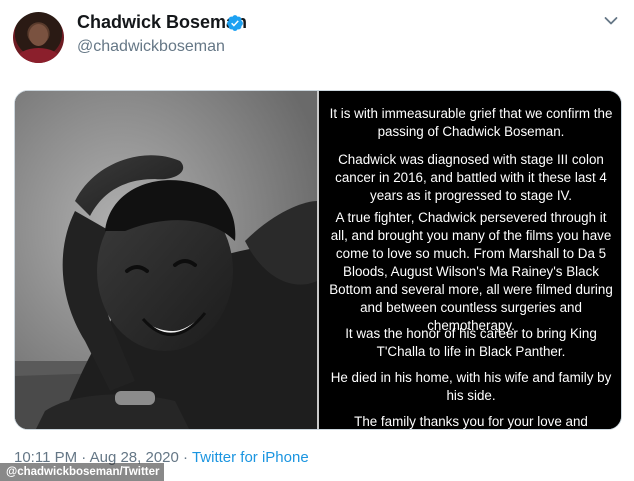 The width and height of the screenshot is (634, 481). What do you see at coordinates (82, 472) in the screenshot?
I see `photo-credit: @chadwickboseman/Twitter` at bounding box center [82, 472].